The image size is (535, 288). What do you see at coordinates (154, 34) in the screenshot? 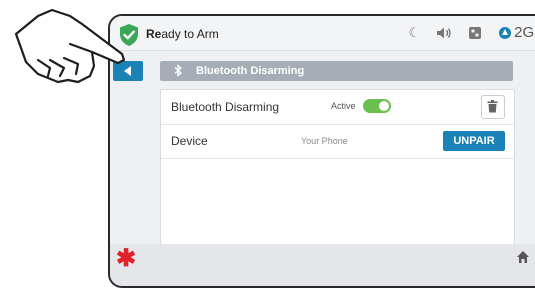
I see `arm-status-bold: Re` at bounding box center [154, 34].